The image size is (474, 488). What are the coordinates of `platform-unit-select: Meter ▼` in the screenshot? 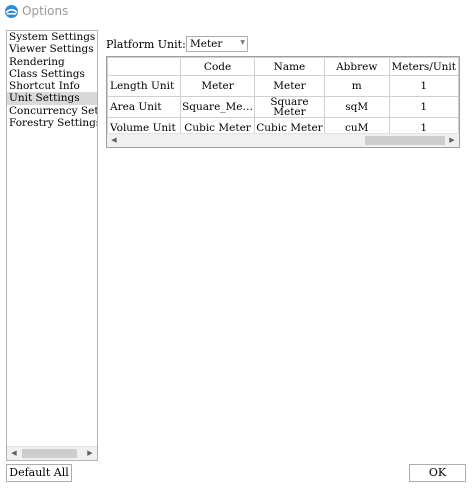 It's located at (217, 44).